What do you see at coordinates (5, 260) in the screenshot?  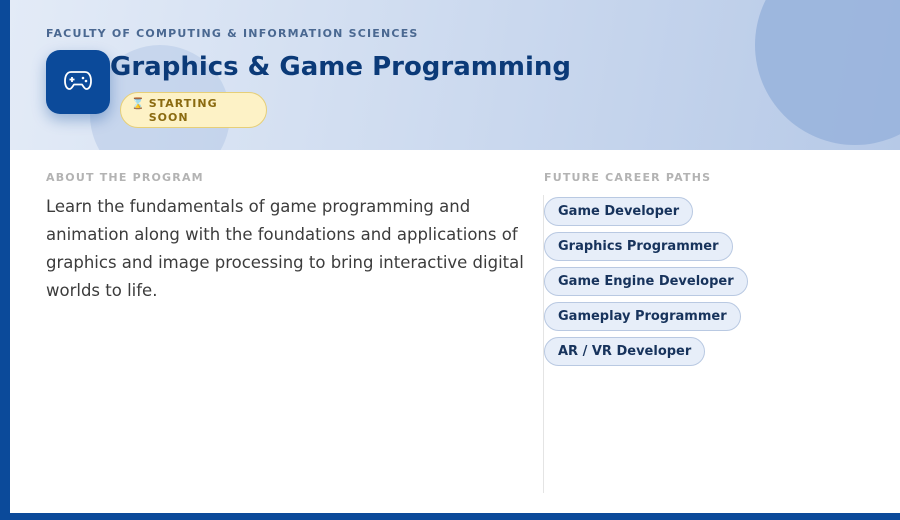 I see `left-accent-bar` at bounding box center [5, 260].